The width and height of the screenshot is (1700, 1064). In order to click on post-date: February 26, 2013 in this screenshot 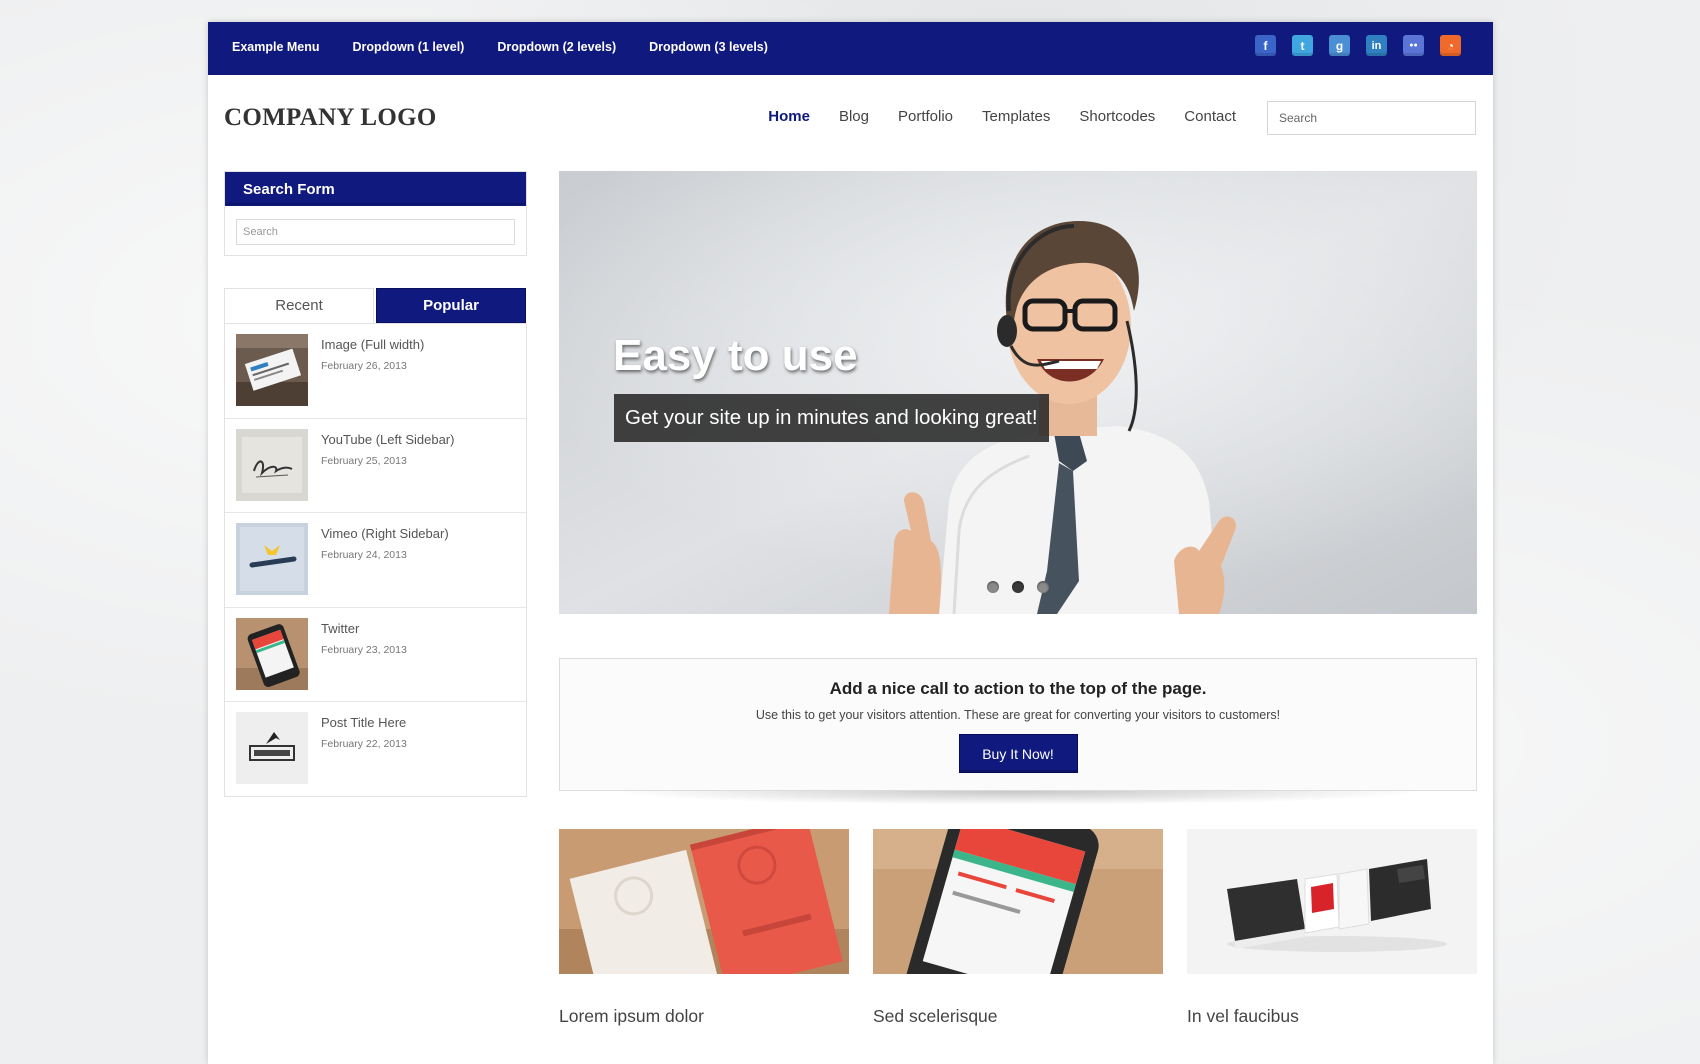, I will do `click(364, 366)`.